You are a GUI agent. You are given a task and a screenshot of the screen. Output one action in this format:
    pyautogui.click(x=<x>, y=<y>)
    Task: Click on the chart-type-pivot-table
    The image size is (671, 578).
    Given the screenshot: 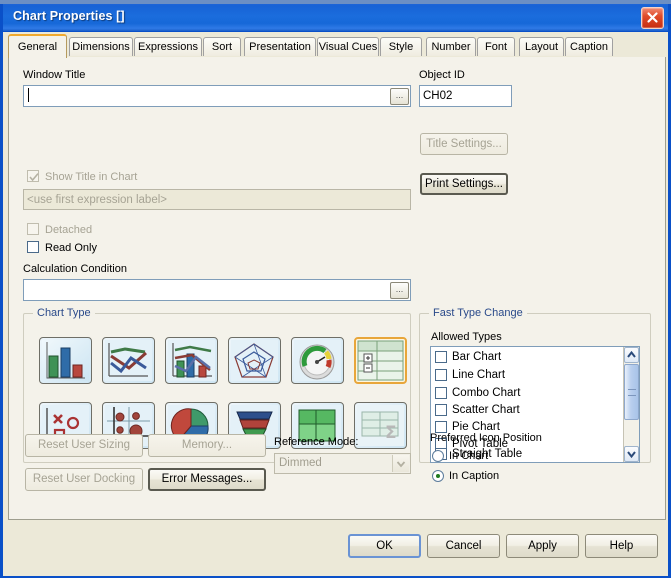 What is the action you would take?
    pyautogui.click(x=380, y=360)
    